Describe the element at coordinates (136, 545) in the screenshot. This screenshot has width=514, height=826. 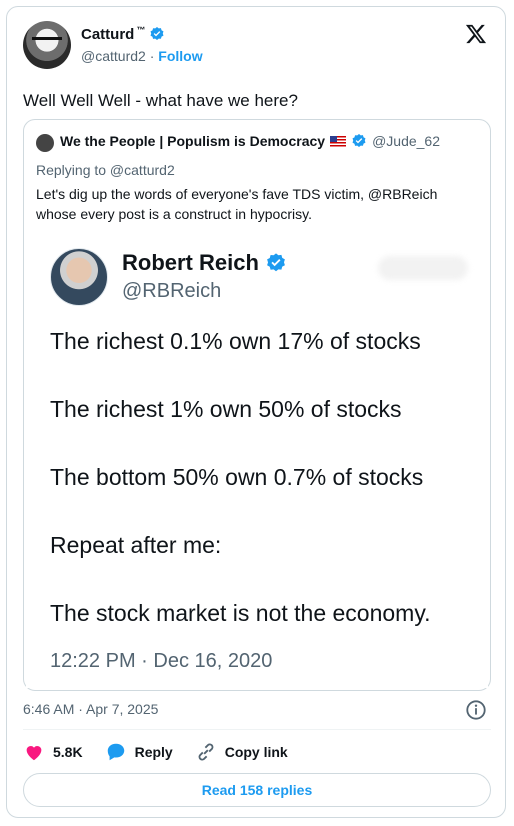
I see `image-line: Repeat after me:` at that location.